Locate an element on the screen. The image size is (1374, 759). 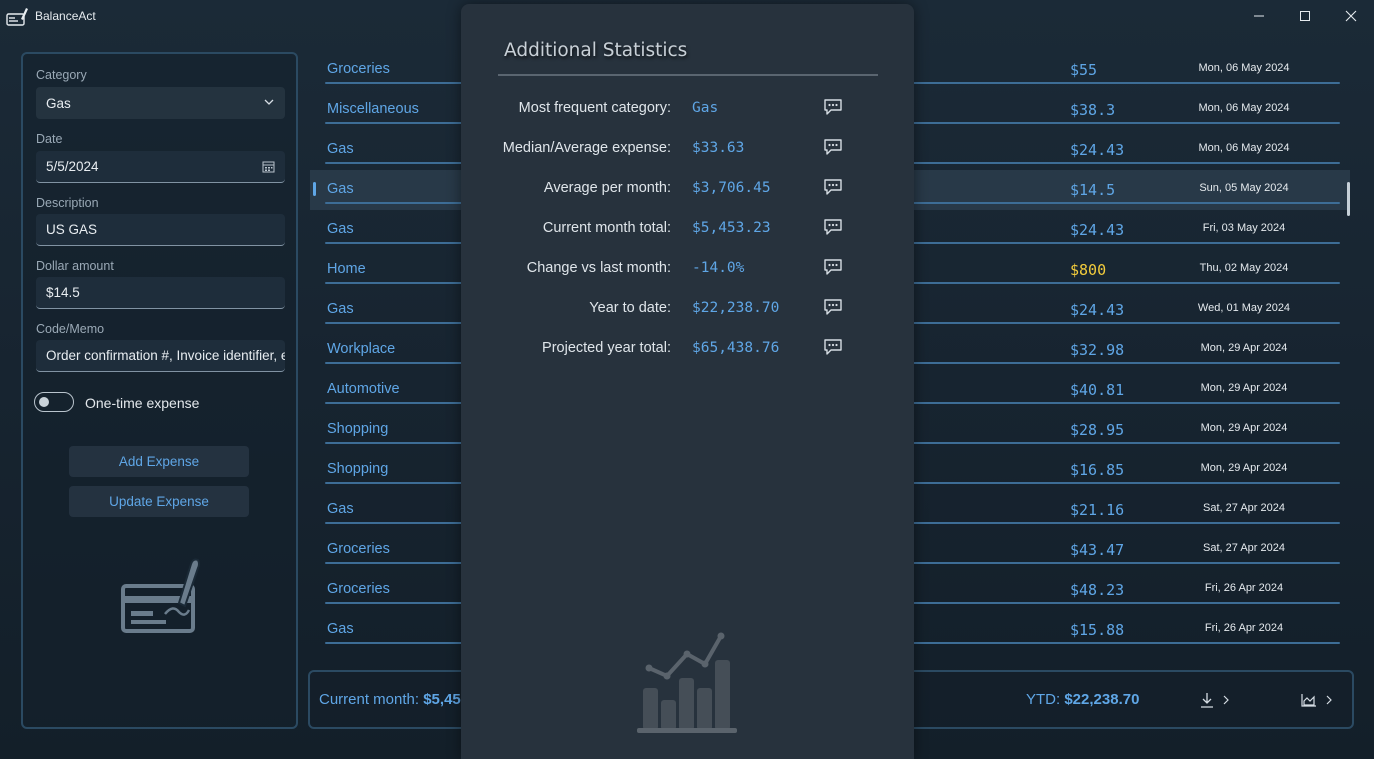
expense-date: Wed, 01 May 2024 is located at coordinates (1244, 308).